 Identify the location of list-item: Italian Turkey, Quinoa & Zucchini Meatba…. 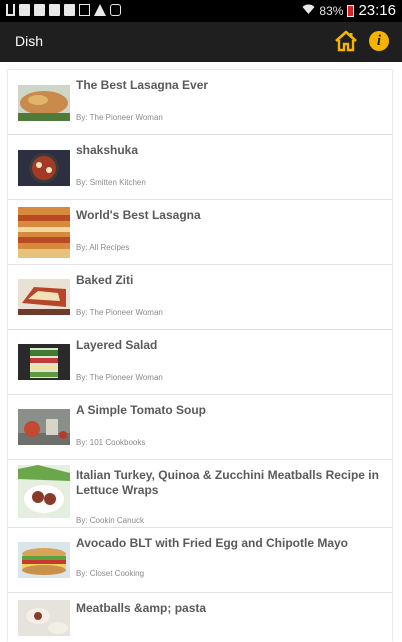
(200, 494).